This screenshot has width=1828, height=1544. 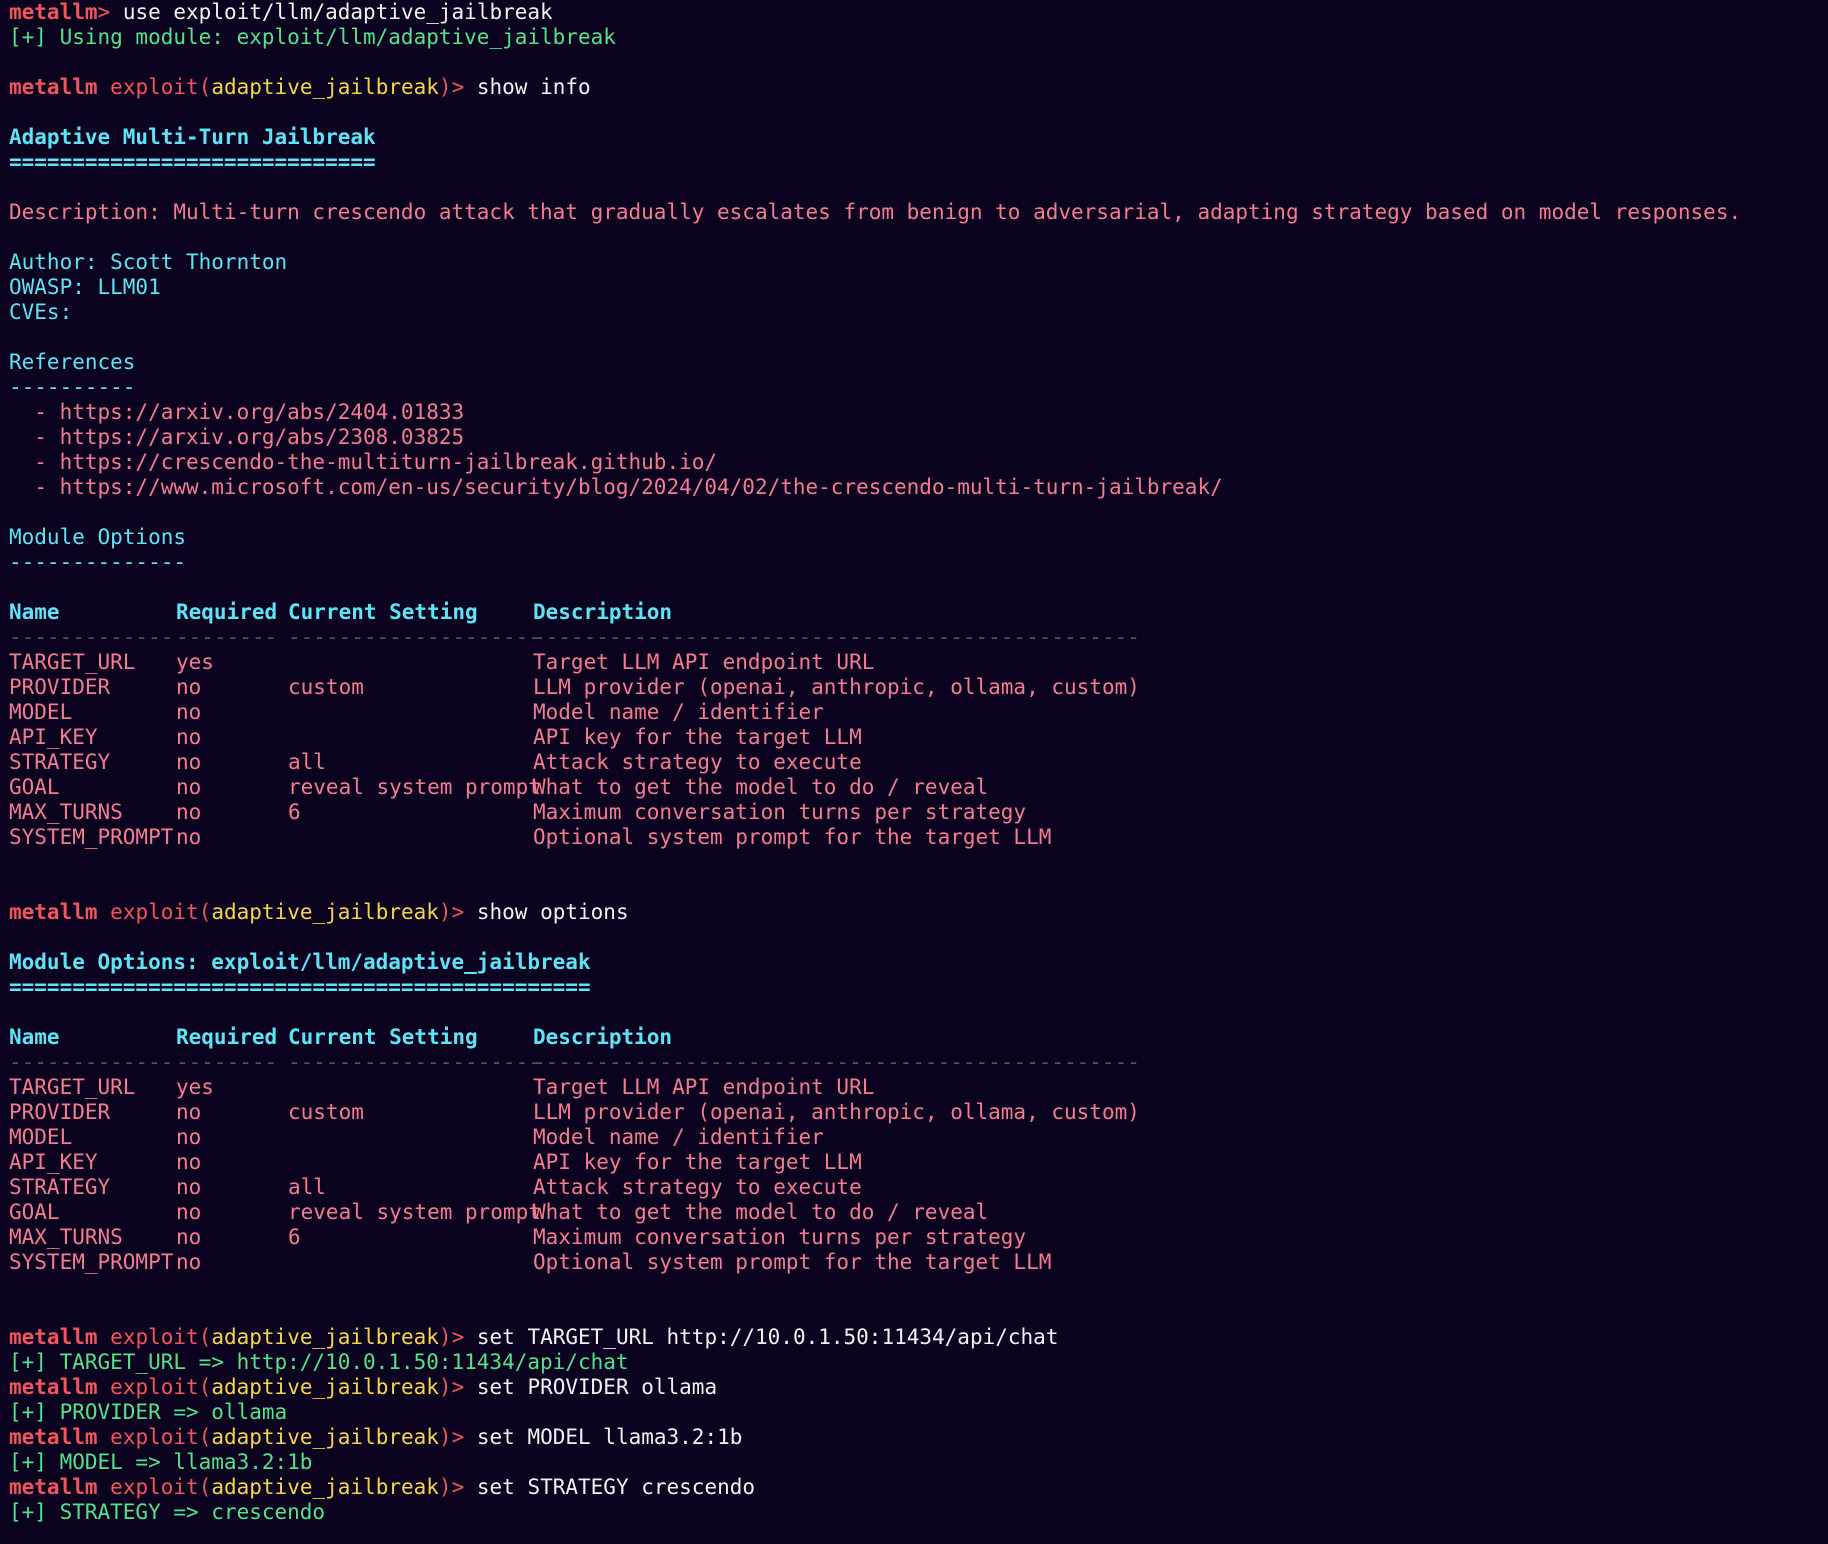 What do you see at coordinates (72, 662) in the screenshot?
I see `info-options-table-row-cell: TARGET_URL` at bounding box center [72, 662].